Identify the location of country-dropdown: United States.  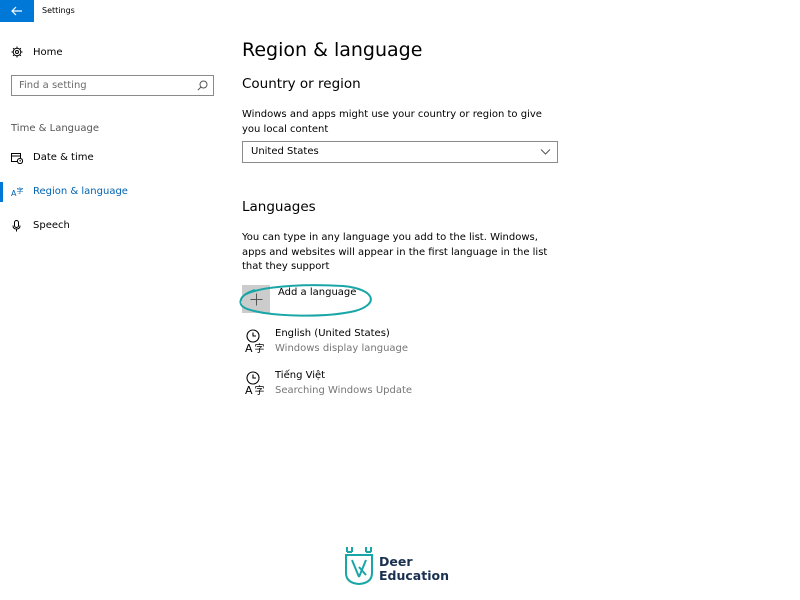
(400, 152).